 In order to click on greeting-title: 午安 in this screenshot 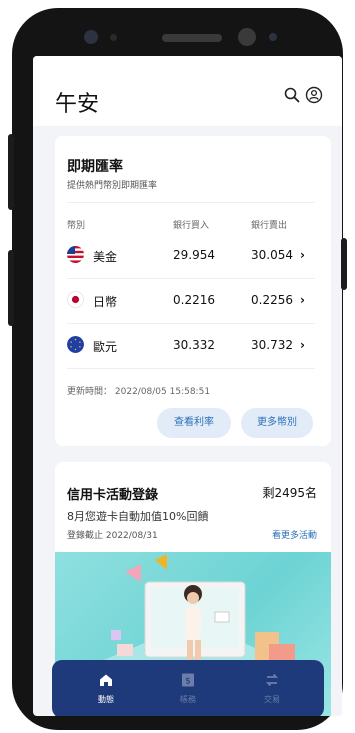, I will do `click(77, 104)`.